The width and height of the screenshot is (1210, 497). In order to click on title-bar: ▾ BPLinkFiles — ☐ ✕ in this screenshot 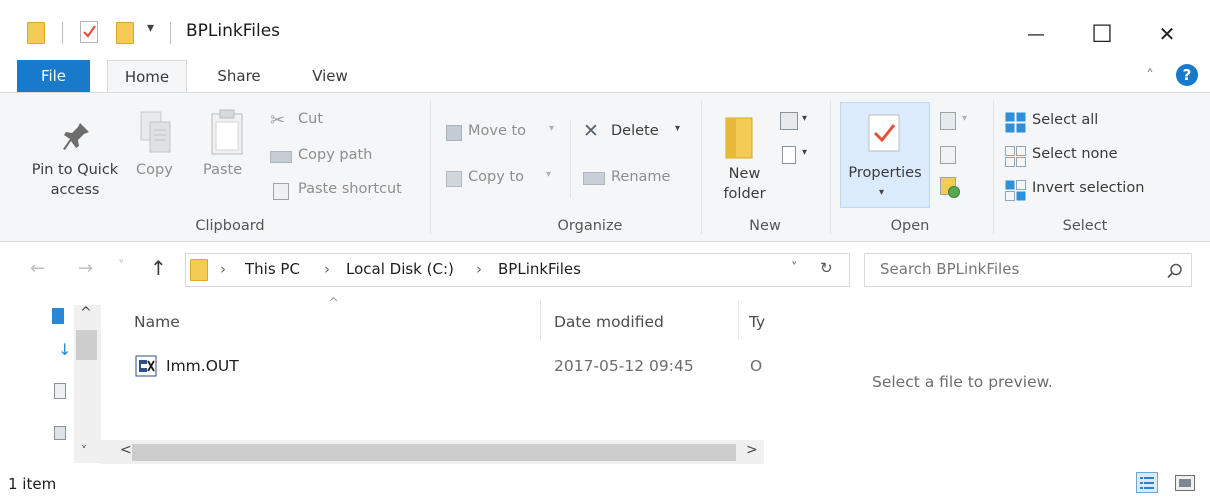, I will do `click(605, 30)`.